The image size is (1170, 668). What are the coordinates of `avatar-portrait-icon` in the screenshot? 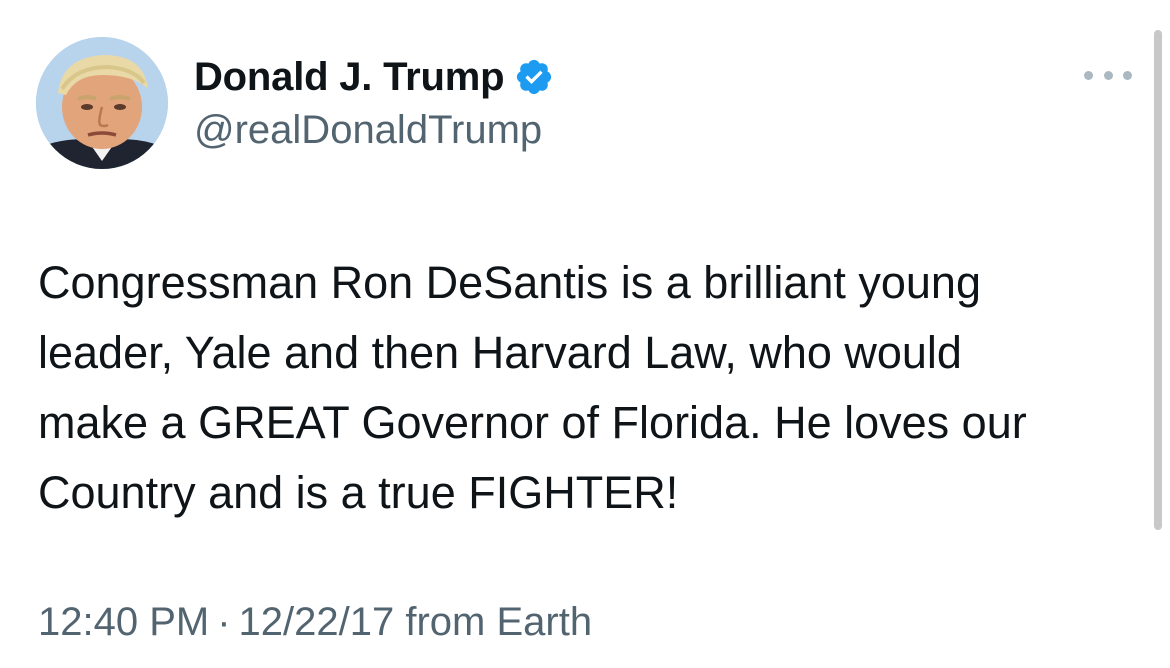 It's located at (102, 103).